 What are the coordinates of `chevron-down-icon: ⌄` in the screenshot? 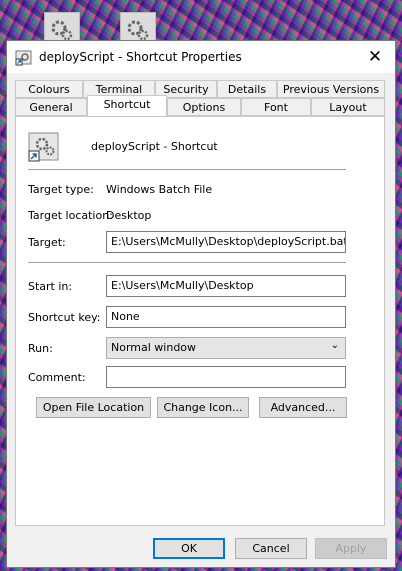 It's located at (334, 345).